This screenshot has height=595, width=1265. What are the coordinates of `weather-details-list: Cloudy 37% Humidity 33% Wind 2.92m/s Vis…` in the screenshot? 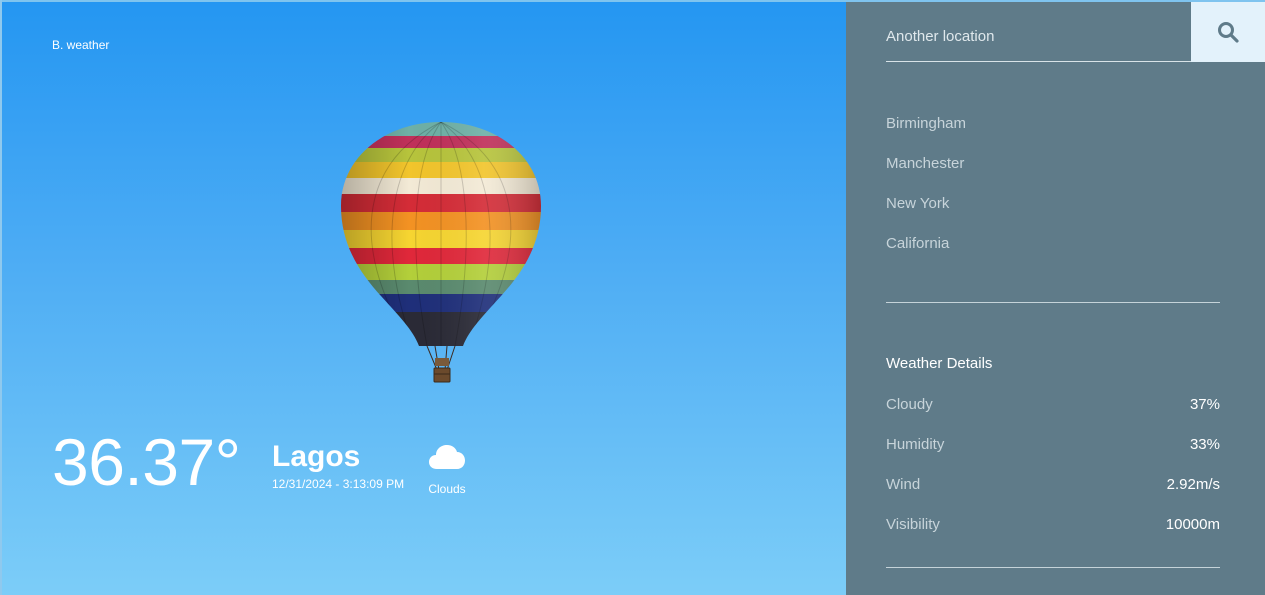 It's located at (1053, 474).